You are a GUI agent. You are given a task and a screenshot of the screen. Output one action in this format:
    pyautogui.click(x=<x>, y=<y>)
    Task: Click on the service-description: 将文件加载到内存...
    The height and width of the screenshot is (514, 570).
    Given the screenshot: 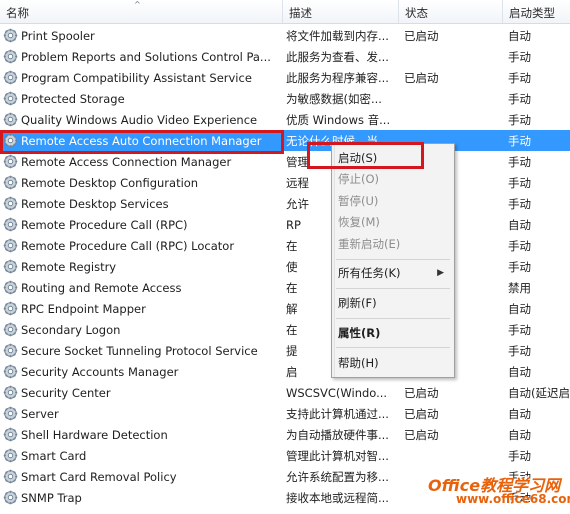 What is the action you would take?
    pyautogui.click(x=337, y=36)
    